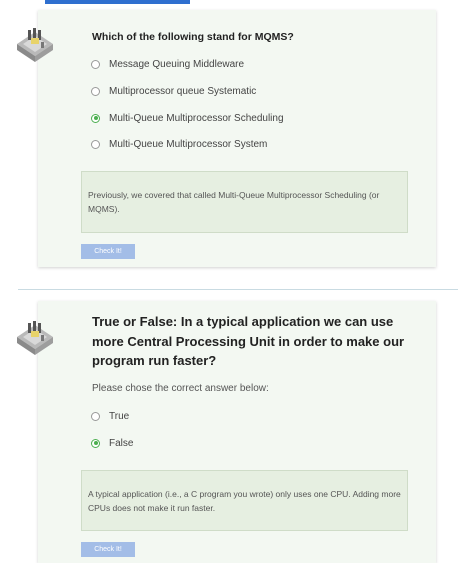 The image size is (466, 563). I want to click on answer-option: True, so click(110, 416).